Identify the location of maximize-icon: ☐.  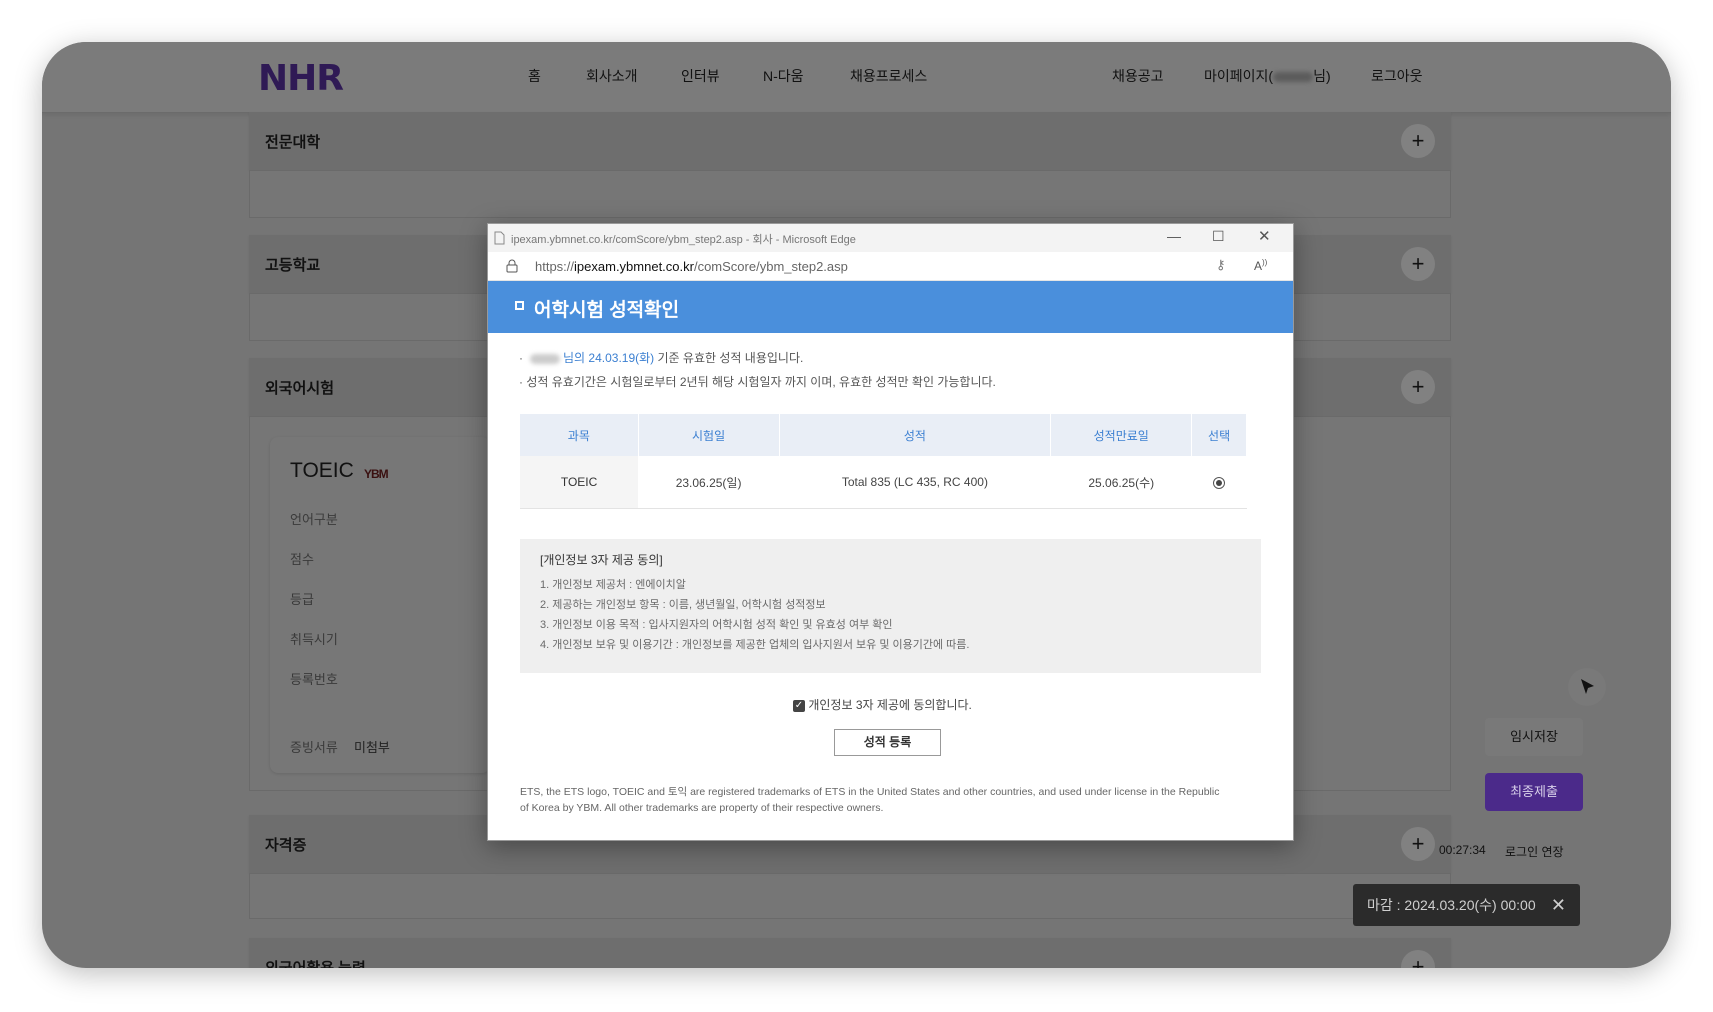
(1218, 236).